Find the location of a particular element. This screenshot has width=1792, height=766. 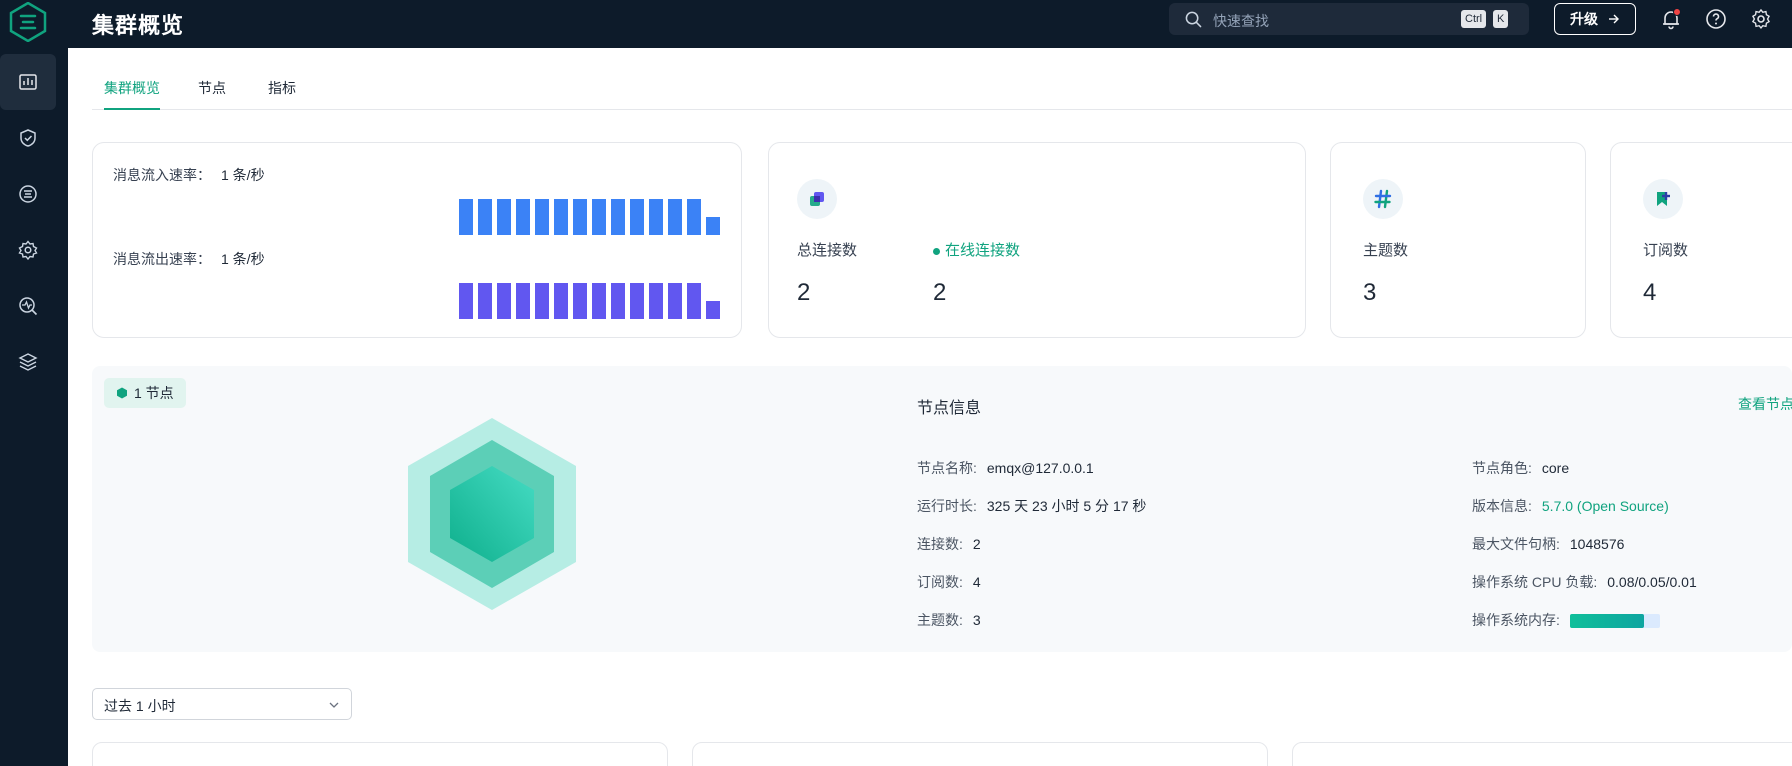

node-role-value: core is located at coordinates (1555, 468).